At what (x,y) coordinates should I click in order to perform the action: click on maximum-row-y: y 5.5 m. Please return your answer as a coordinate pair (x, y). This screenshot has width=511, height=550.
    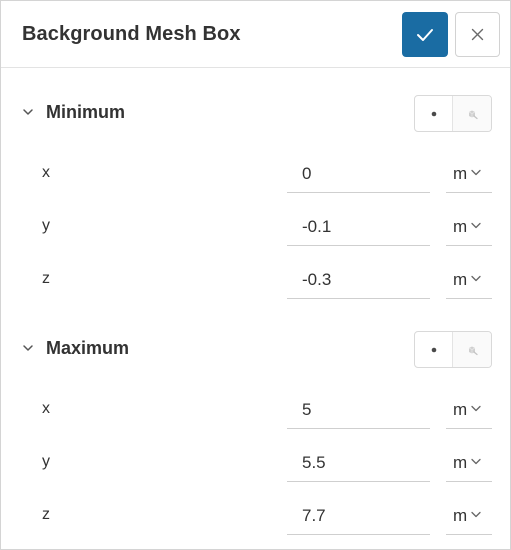
    Looking at the image, I should click on (255, 462).